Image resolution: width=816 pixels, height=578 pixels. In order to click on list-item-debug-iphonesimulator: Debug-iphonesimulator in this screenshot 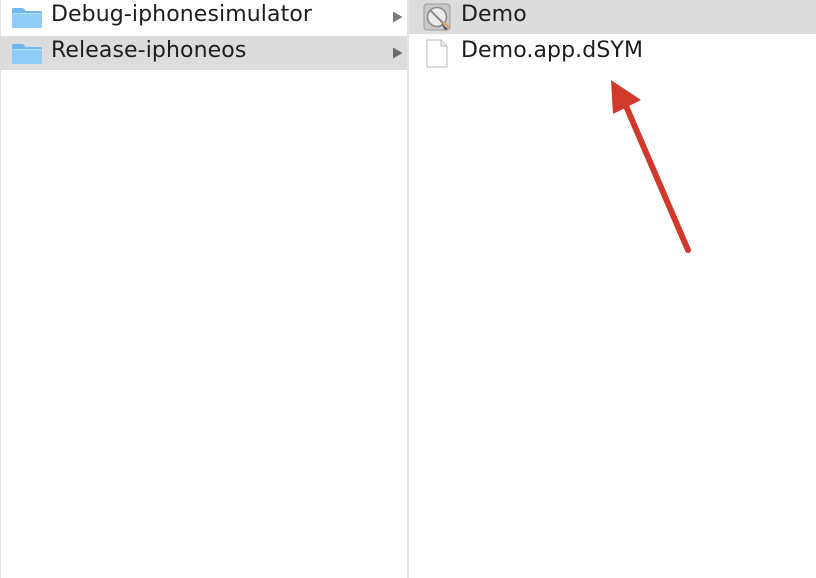, I will do `click(203, 17)`.